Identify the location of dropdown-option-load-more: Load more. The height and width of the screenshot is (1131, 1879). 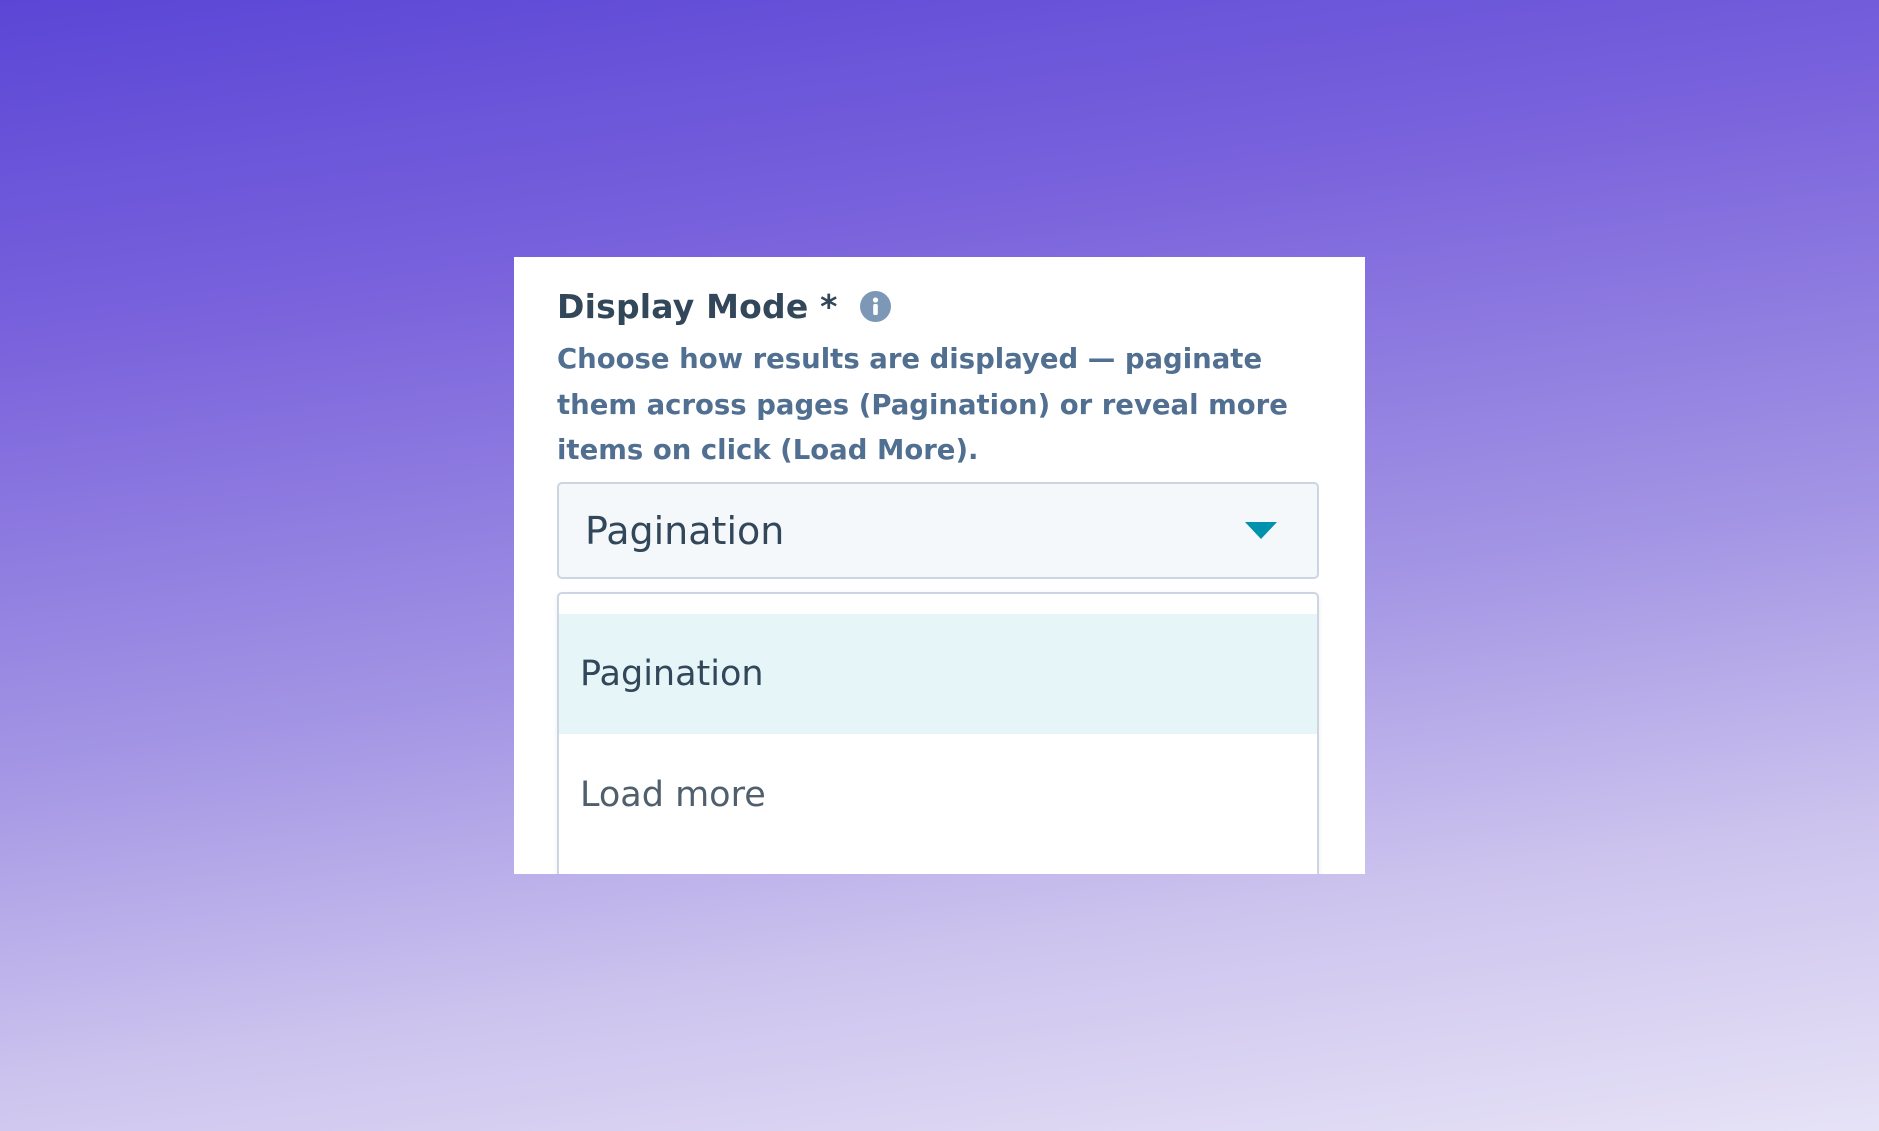
(938, 794).